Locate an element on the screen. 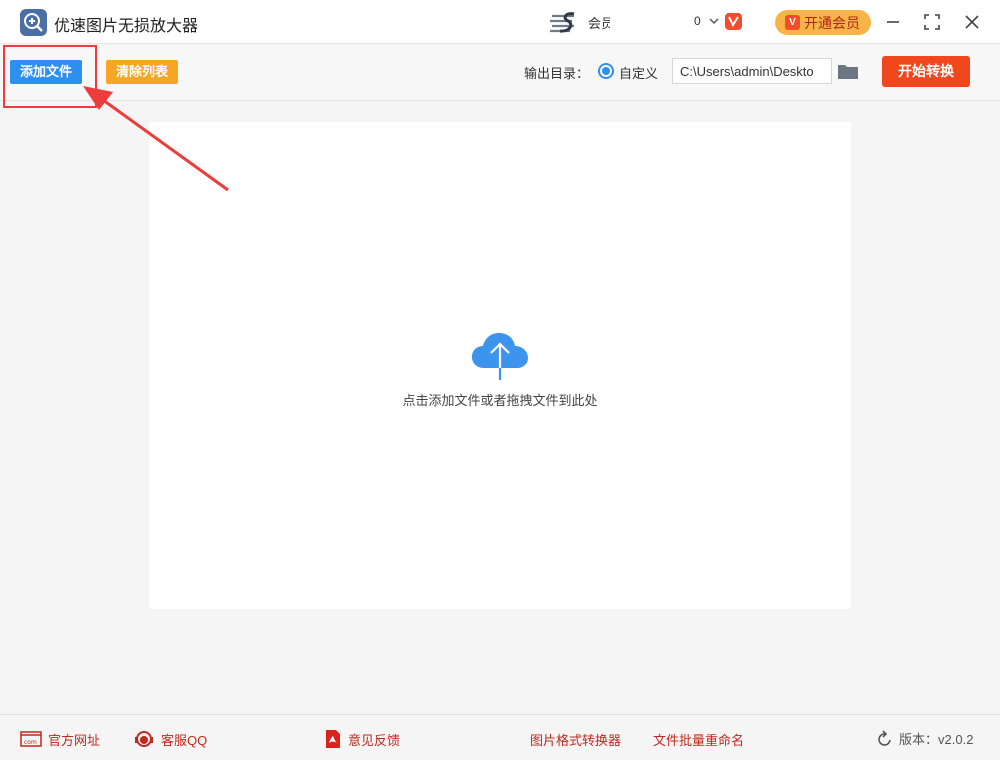  start-convert-button: 开始转换 is located at coordinates (926, 71).